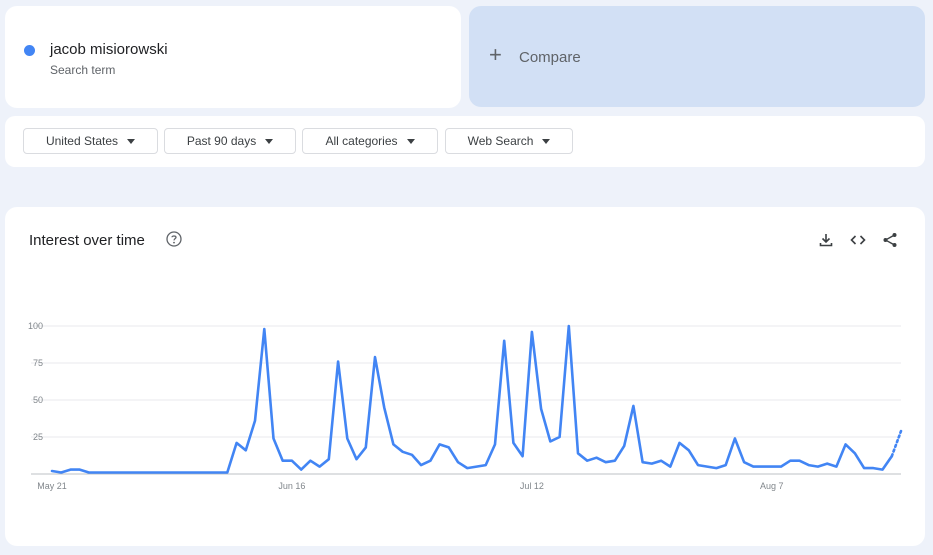 This screenshot has width=933, height=555. What do you see at coordinates (500, 141) in the screenshot?
I see `search-type-filter-label: Web Search` at bounding box center [500, 141].